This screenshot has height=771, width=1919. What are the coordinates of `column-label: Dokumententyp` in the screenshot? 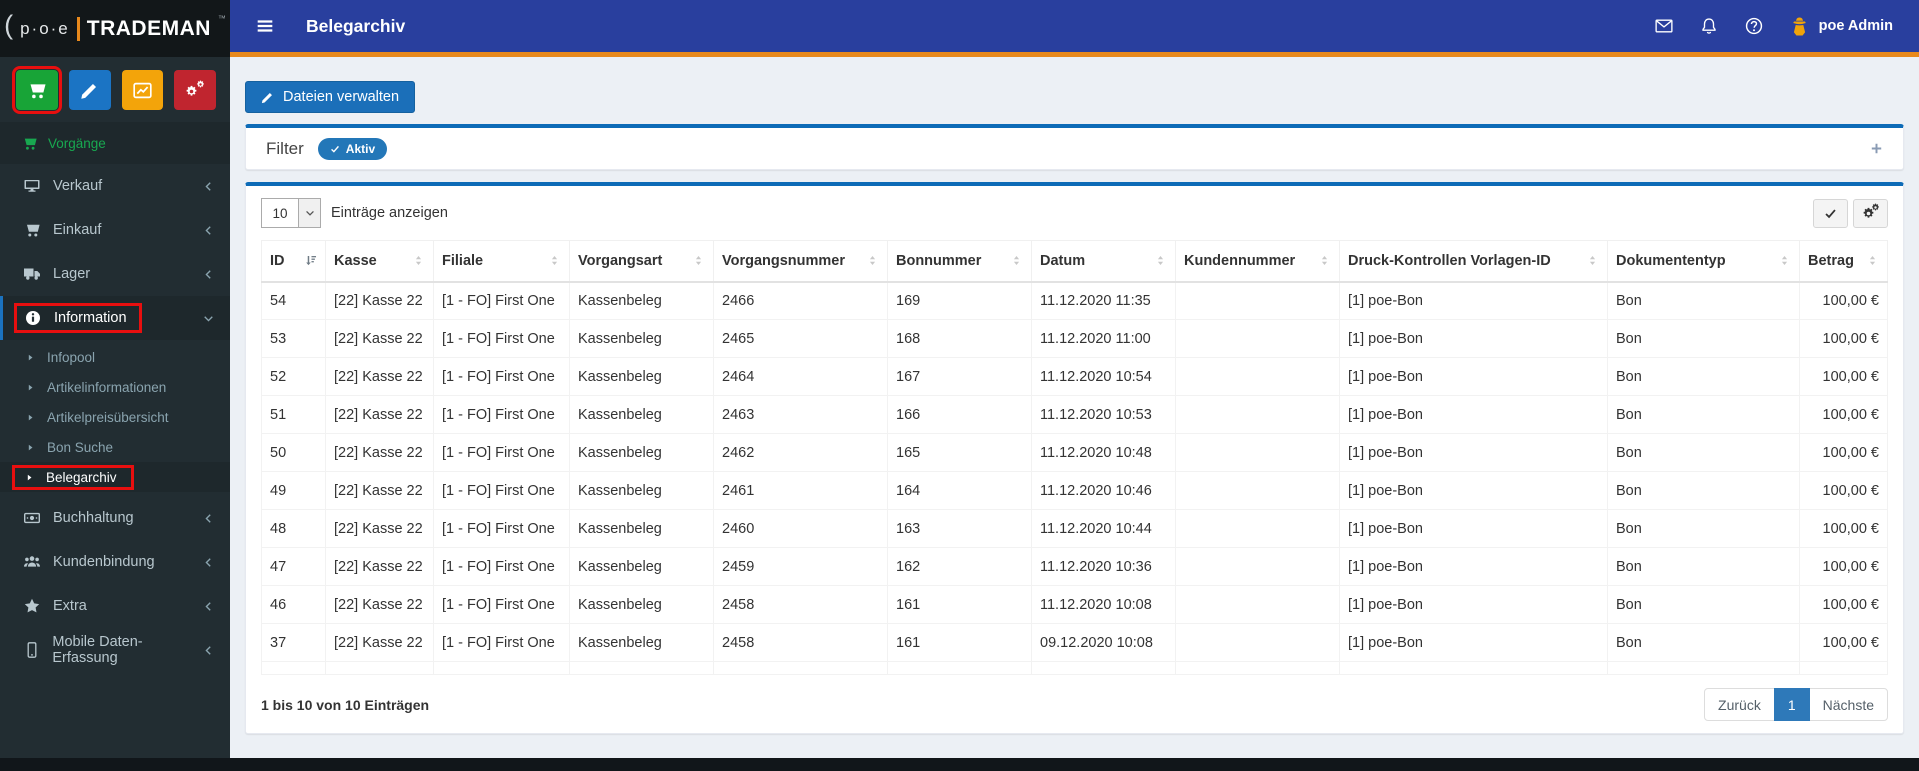 It's located at (1671, 260).